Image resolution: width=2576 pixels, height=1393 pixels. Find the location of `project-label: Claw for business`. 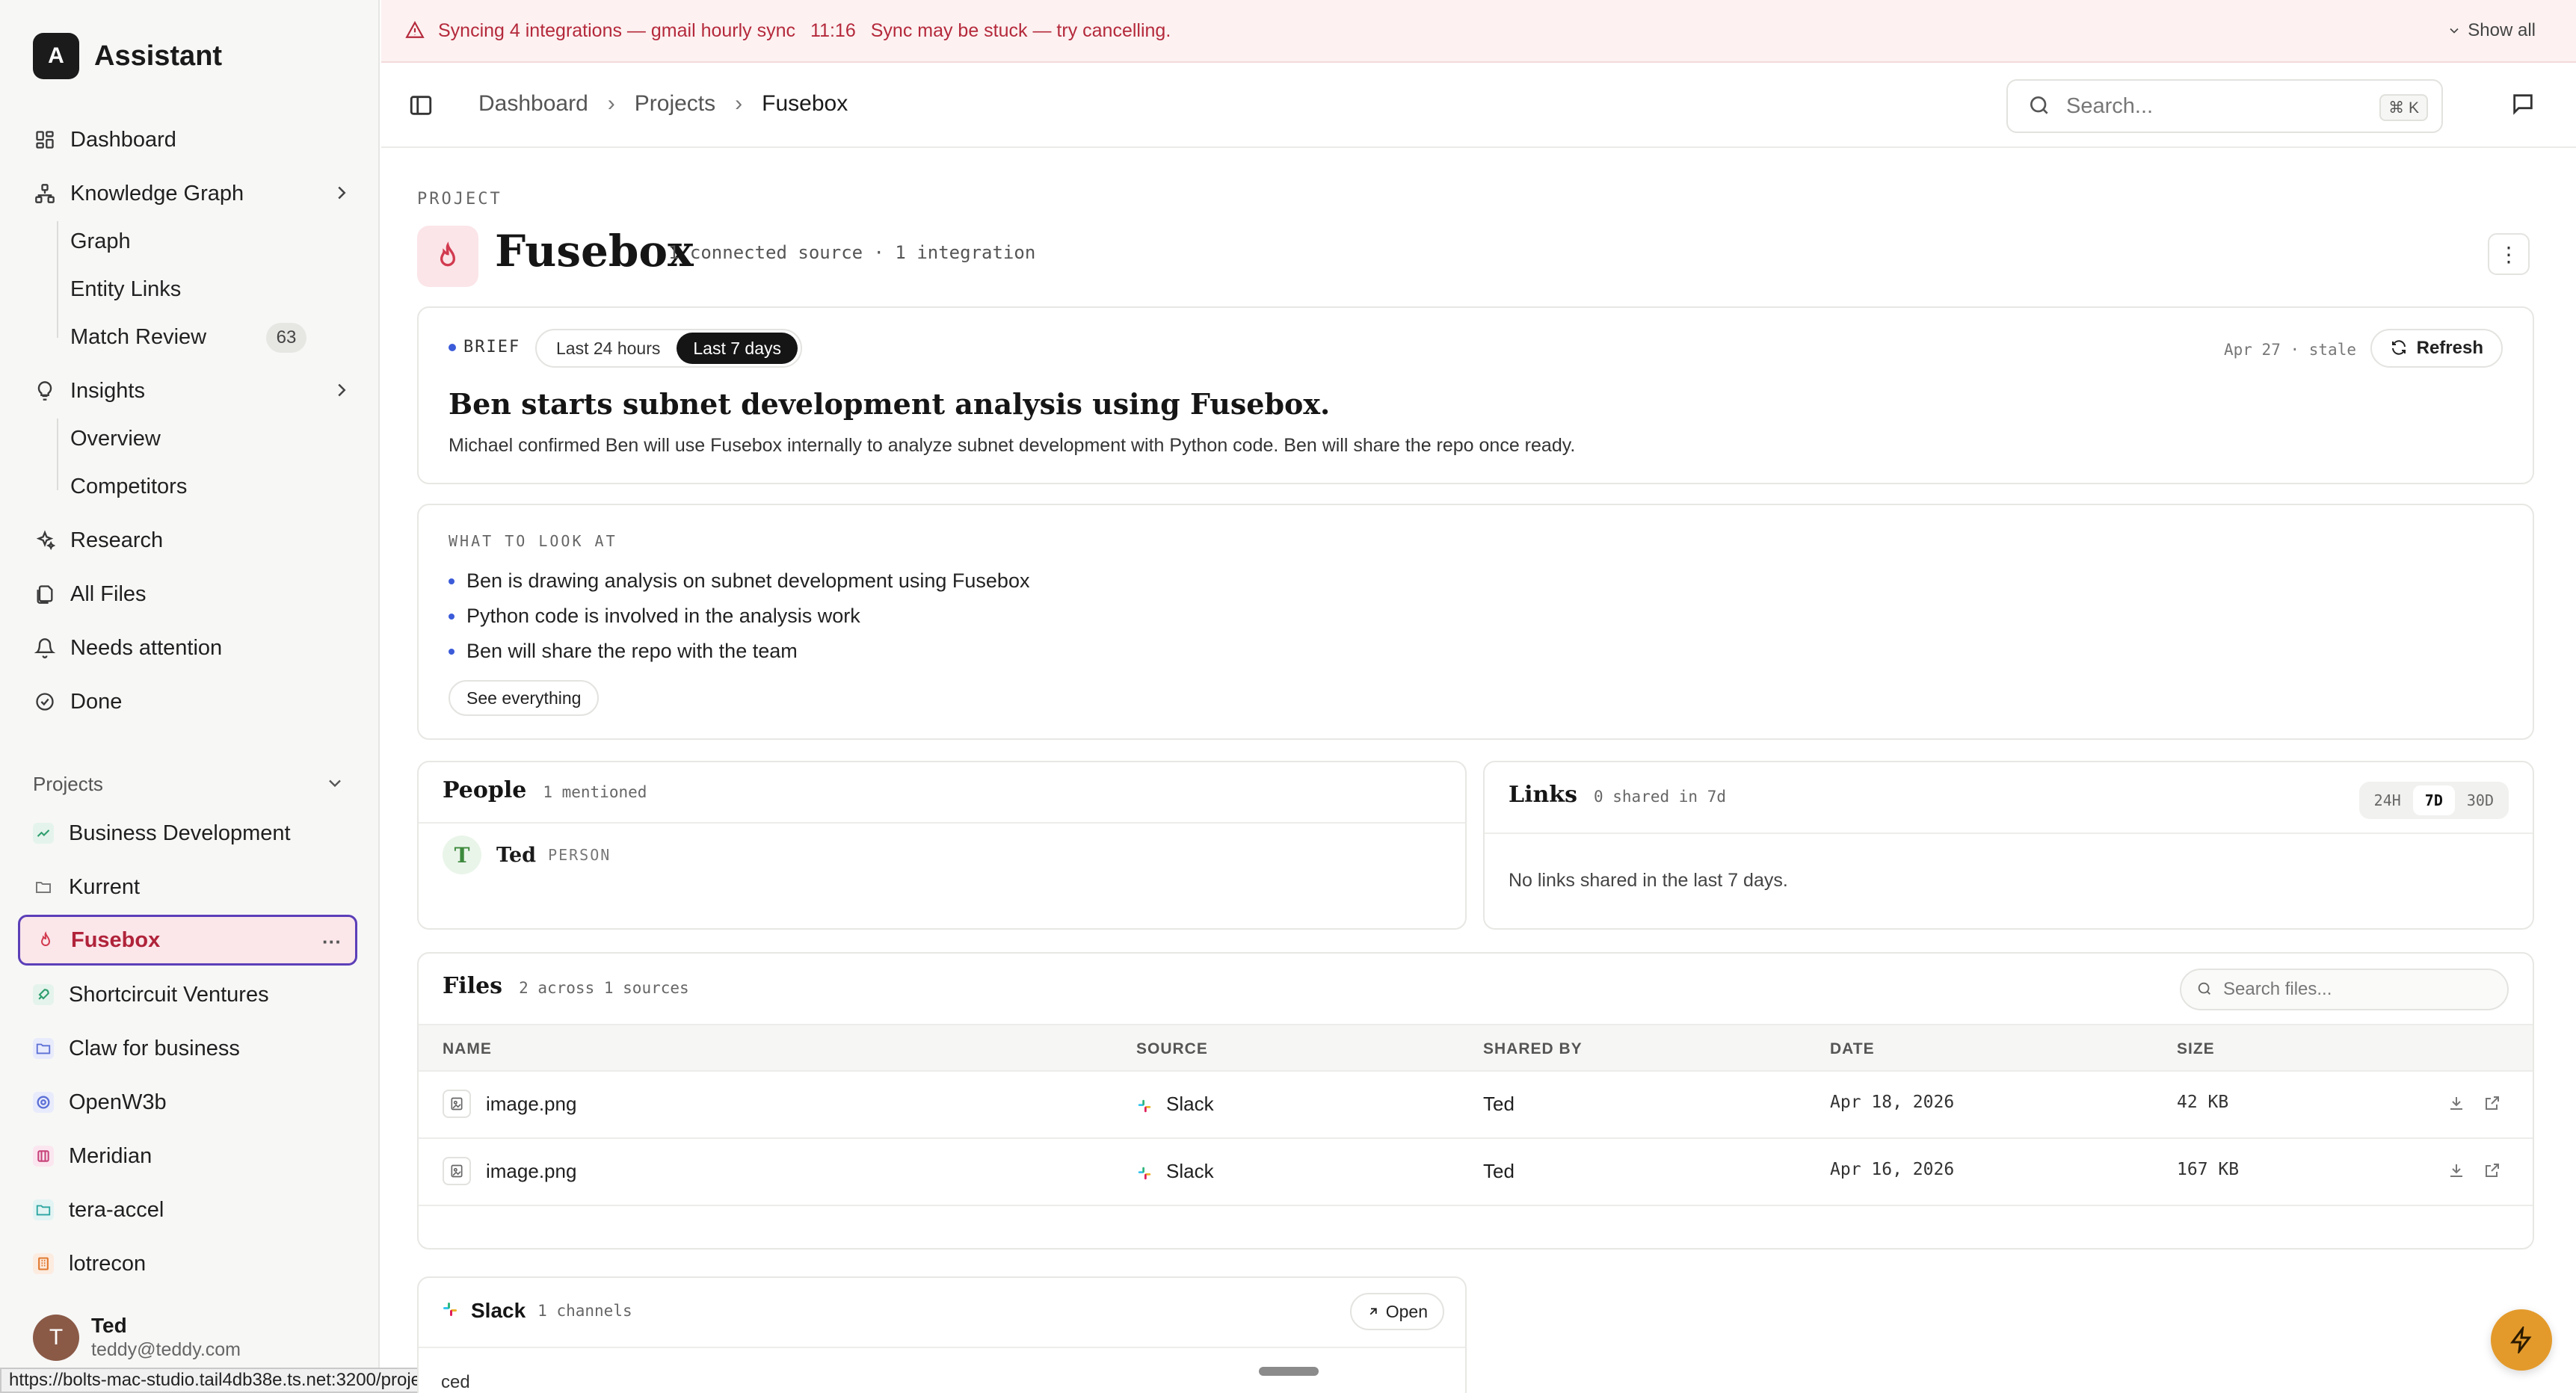

project-label: Claw for business is located at coordinates (154, 1048).